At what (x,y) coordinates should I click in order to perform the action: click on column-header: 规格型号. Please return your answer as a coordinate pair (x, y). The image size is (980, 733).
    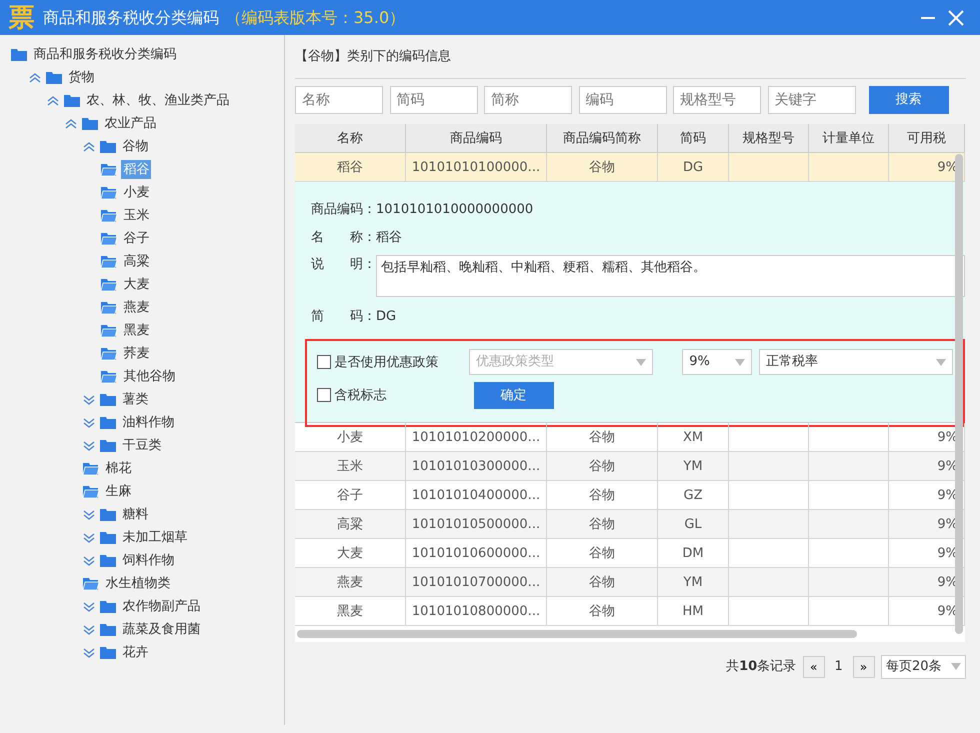
    Looking at the image, I should click on (769, 138).